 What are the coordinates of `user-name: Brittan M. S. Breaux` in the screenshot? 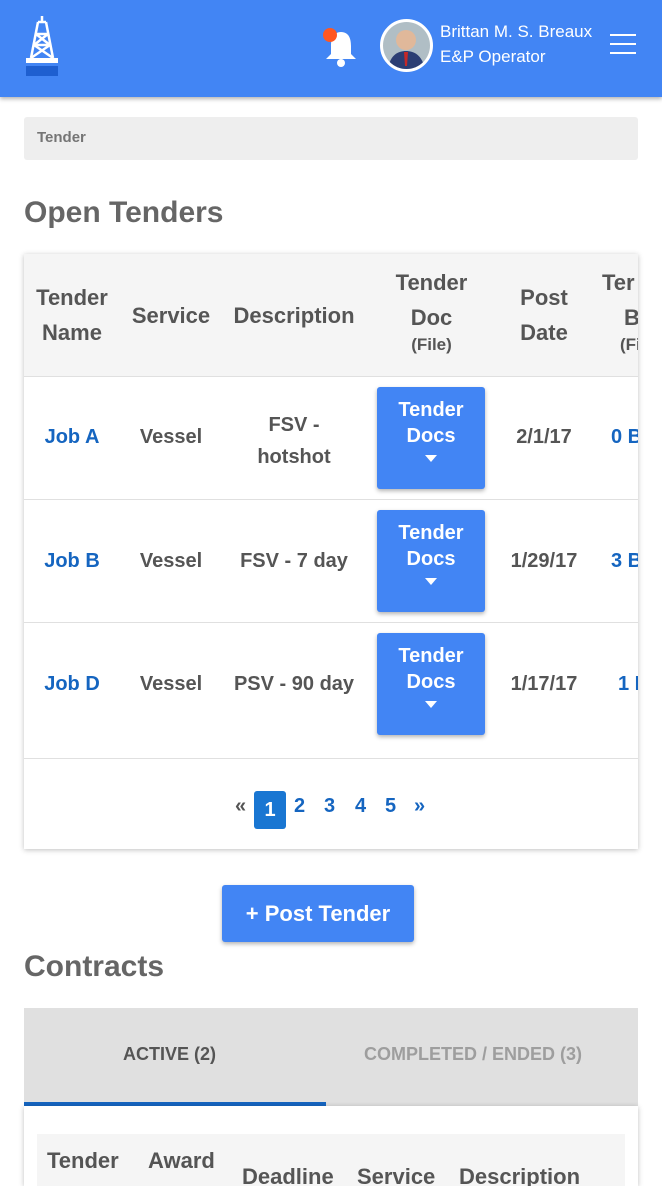 It's located at (516, 31).